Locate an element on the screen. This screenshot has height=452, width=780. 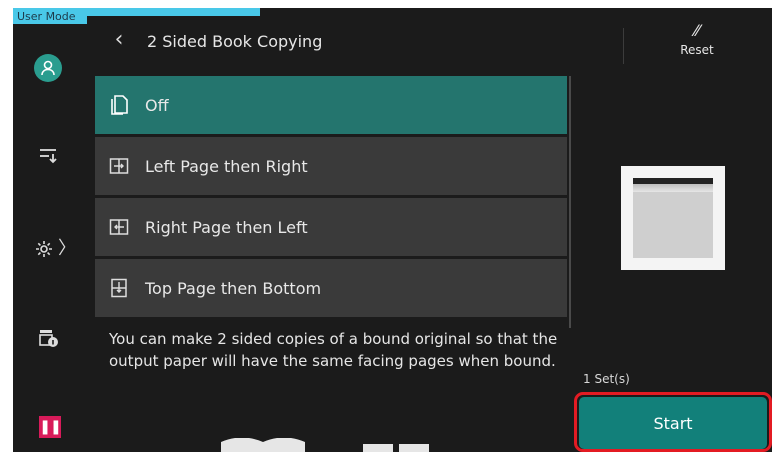
left-rail: 〉 ❚❚ is located at coordinates (50, 238).